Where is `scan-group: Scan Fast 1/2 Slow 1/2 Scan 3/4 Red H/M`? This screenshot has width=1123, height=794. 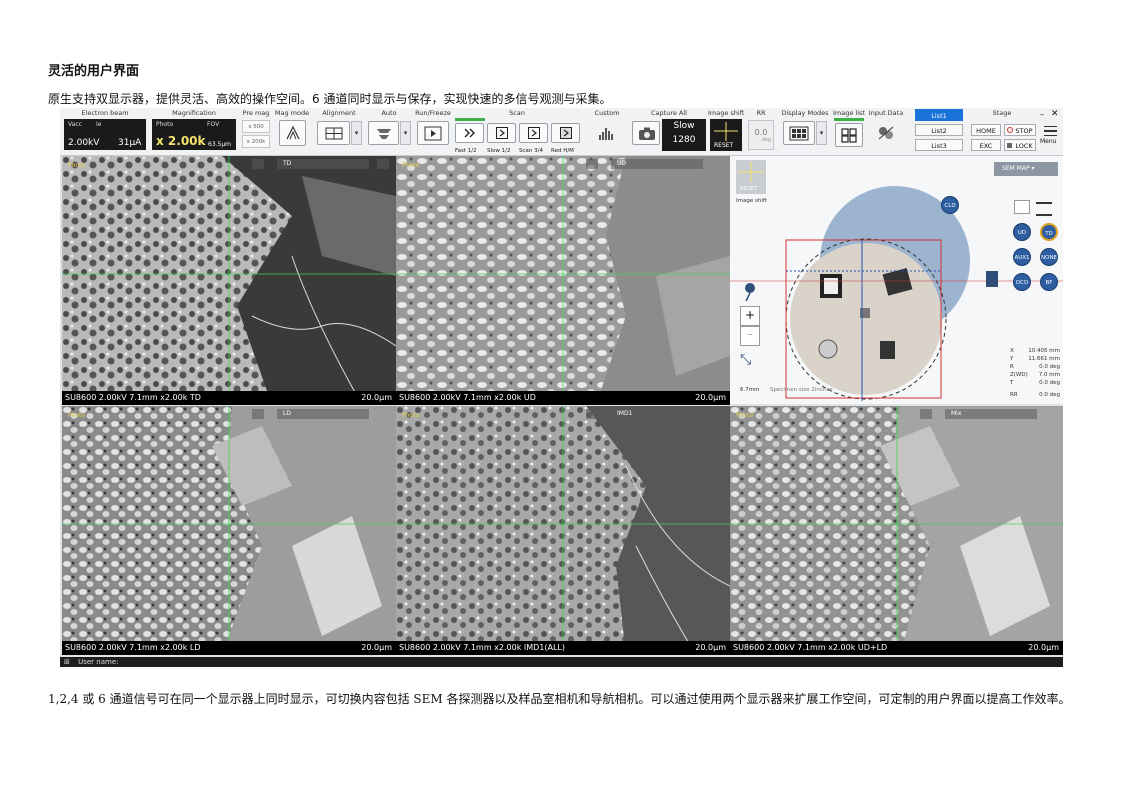
scan-group: Scan Fast 1/2 Slow 1/2 Scan 3/4 Red H/M is located at coordinates (517, 131).